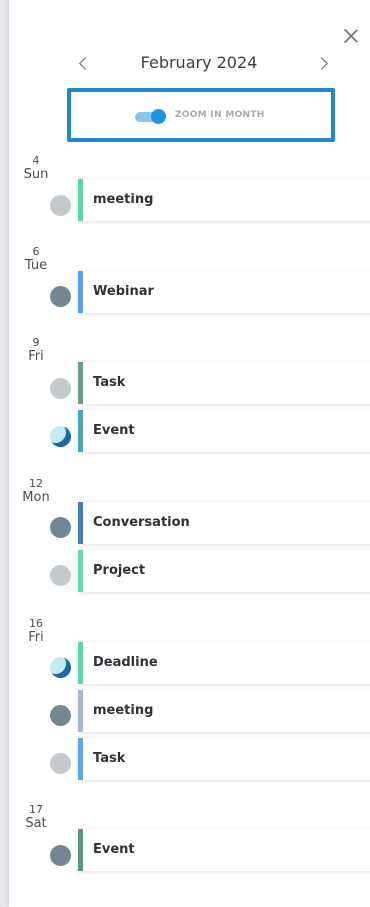  Describe the element at coordinates (36, 823) in the screenshot. I see `day-name: Sat` at that location.